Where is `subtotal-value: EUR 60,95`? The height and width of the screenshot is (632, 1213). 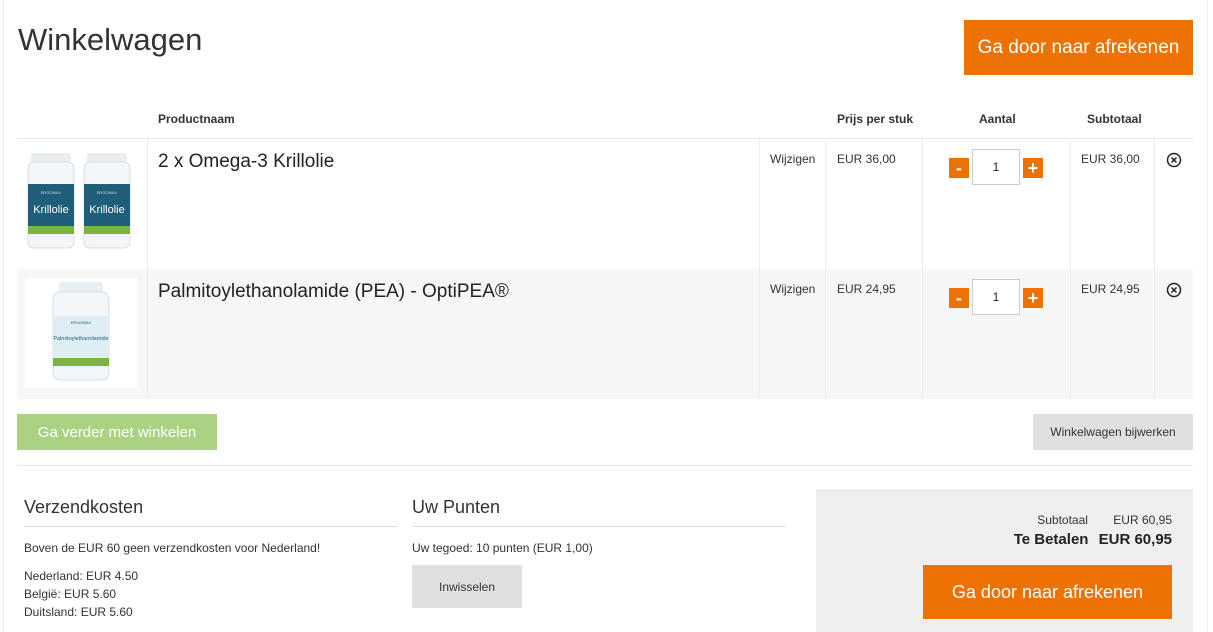 subtotal-value: EUR 60,95 is located at coordinates (1142, 520).